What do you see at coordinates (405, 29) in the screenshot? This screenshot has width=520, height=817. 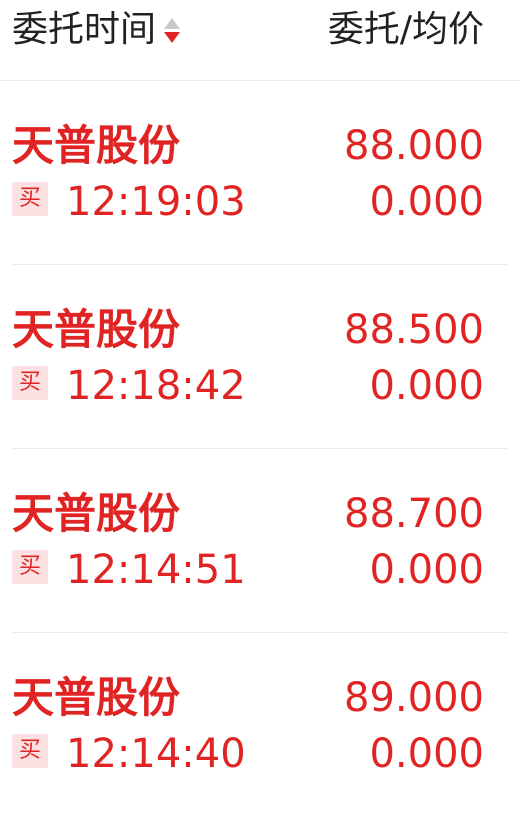 I see `price-column-header: 委托/均价` at bounding box center [405, 29].